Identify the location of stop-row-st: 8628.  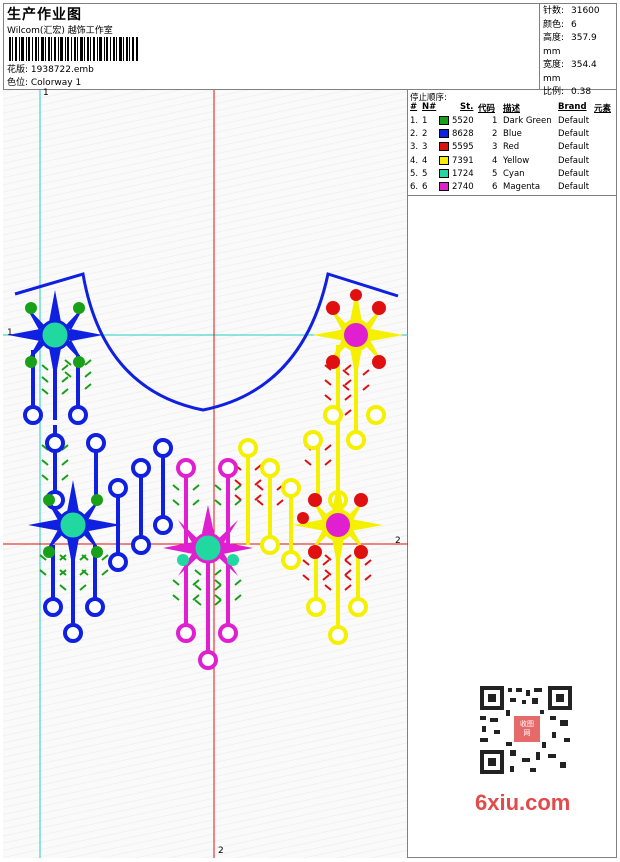
(463, 134).